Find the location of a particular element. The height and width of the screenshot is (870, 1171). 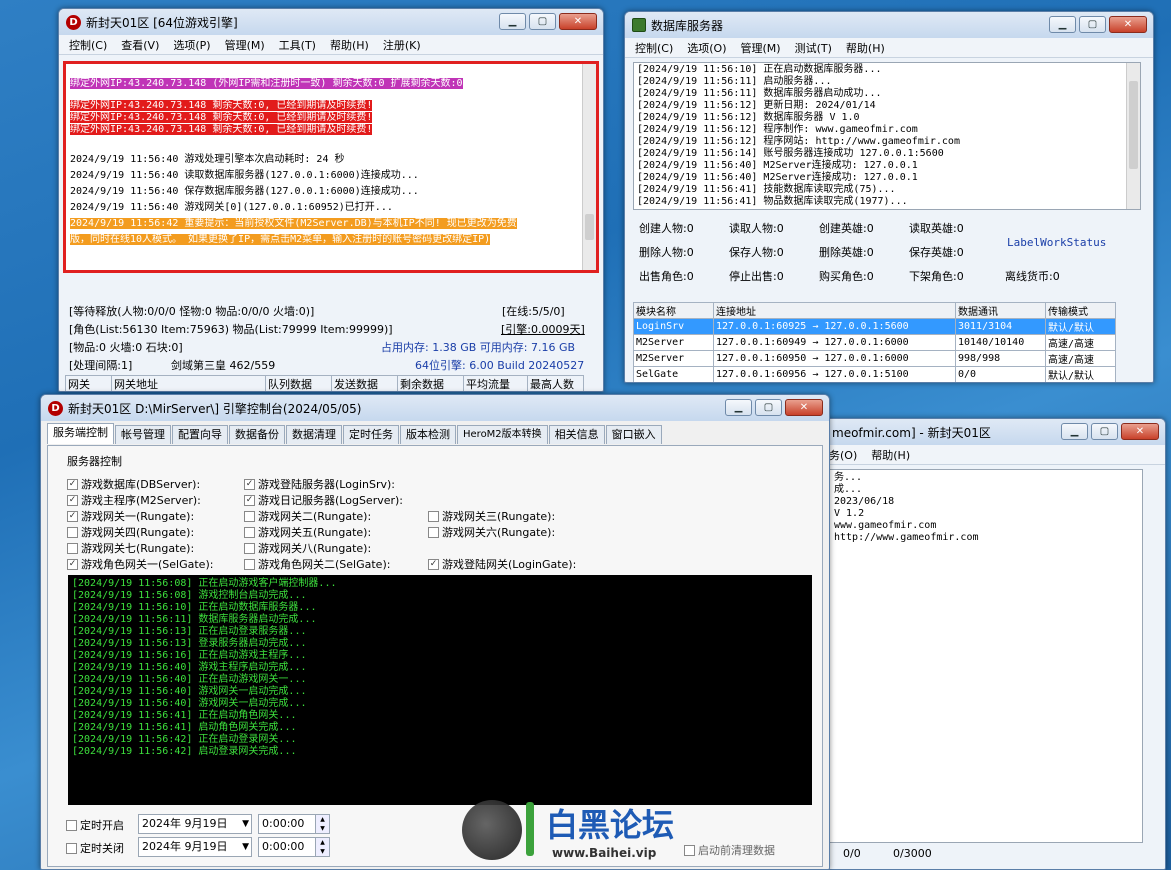

tab-info: 相关信息 is located at coordinates (576, 434).